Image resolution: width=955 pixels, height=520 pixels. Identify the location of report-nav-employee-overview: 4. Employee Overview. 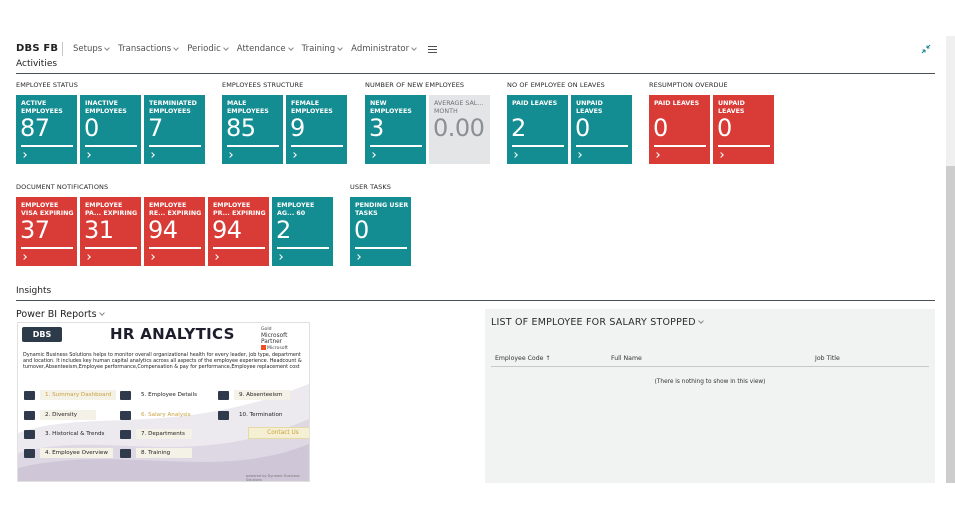
(68, 453).